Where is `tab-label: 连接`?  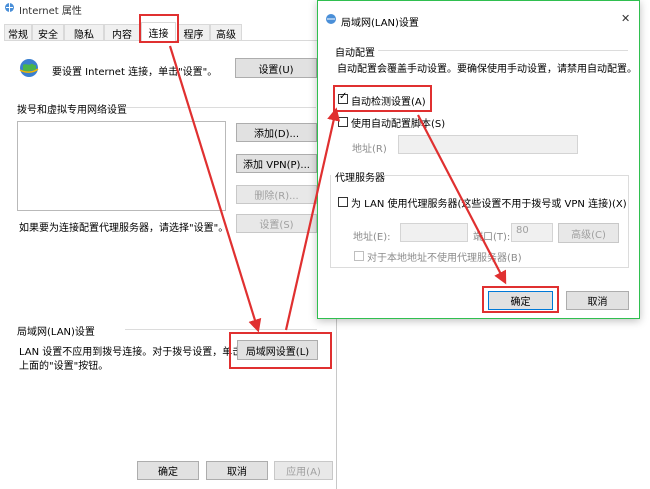
tab-label: 连接 is located at coordinates (158, 34).